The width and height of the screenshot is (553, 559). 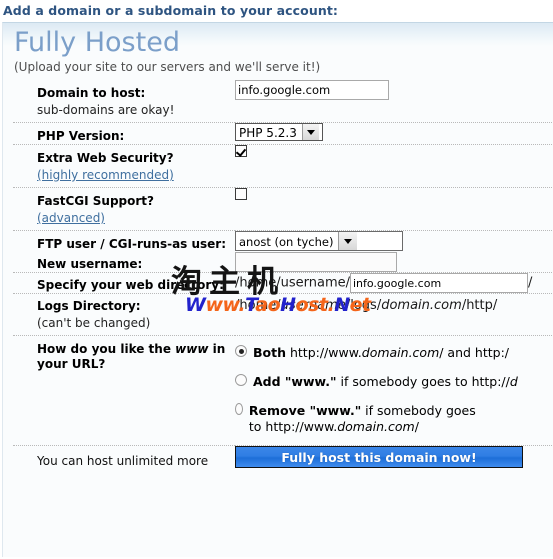 I want to click on logs-path-mid: /logs/, so click(x=363, y=305).